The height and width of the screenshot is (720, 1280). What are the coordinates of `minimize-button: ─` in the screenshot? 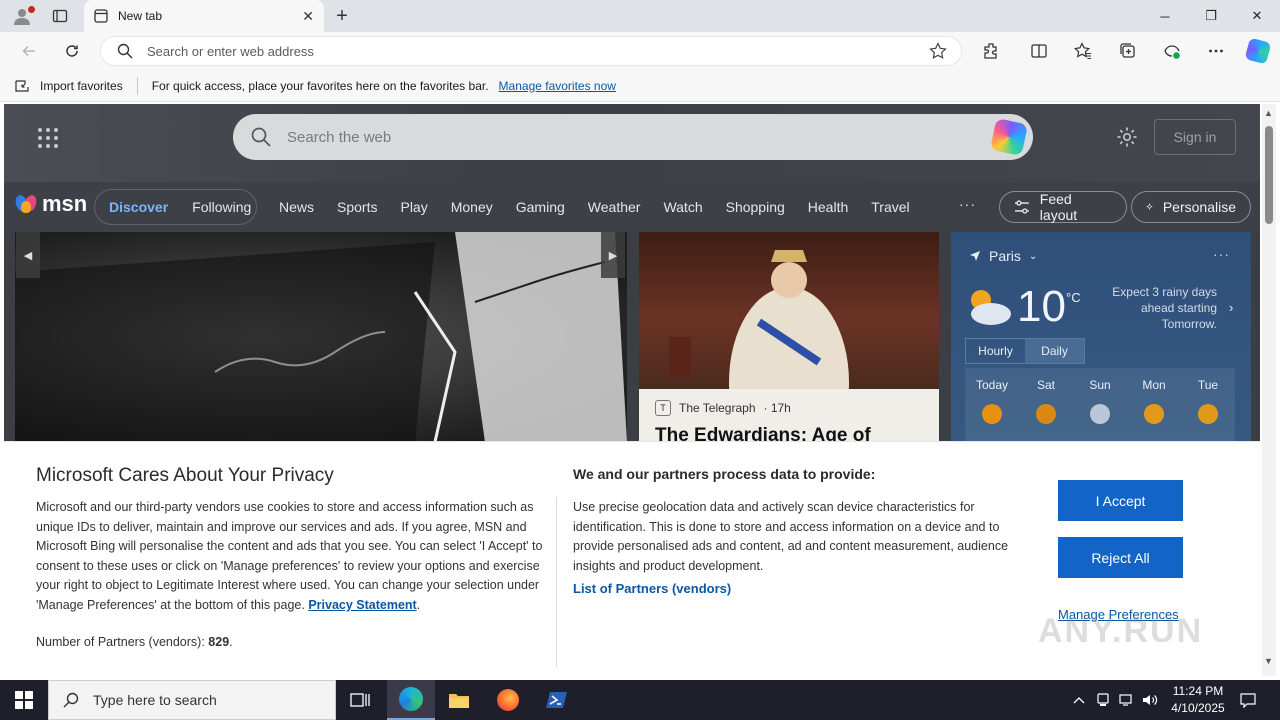 It's located at (1165, 16).